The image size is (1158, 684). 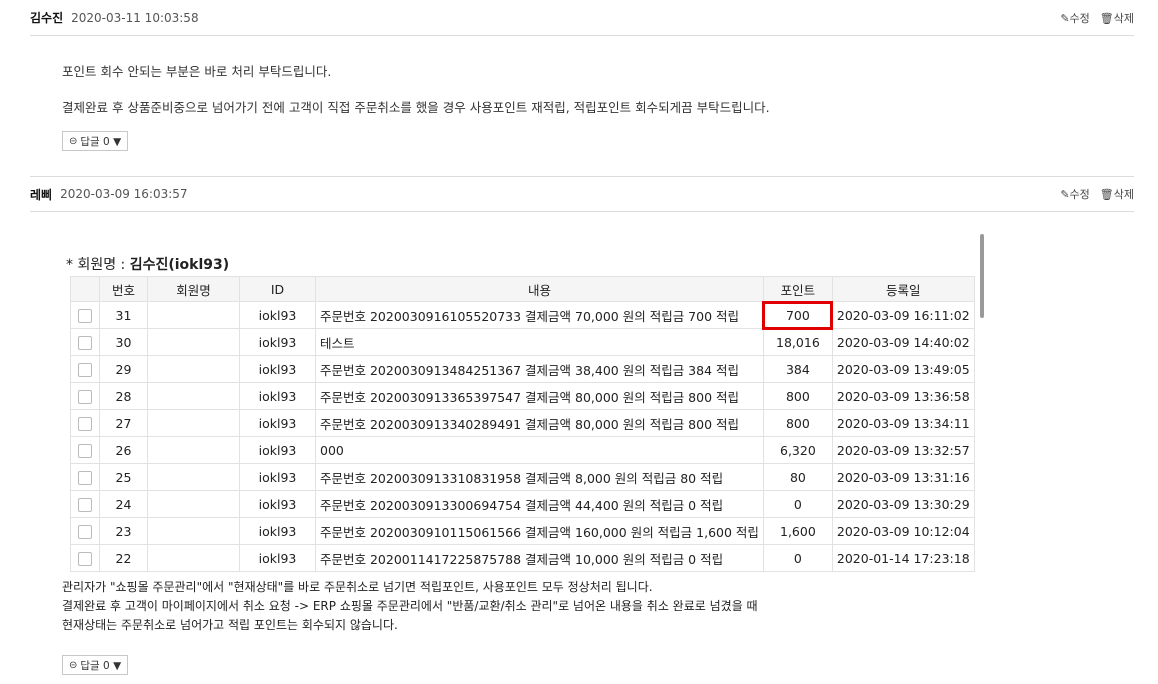 I want to click on comment-text-line: 포인트 회수 안되는 부분은 바로 처리 부탁드립니다., so click(x=197, y=71).